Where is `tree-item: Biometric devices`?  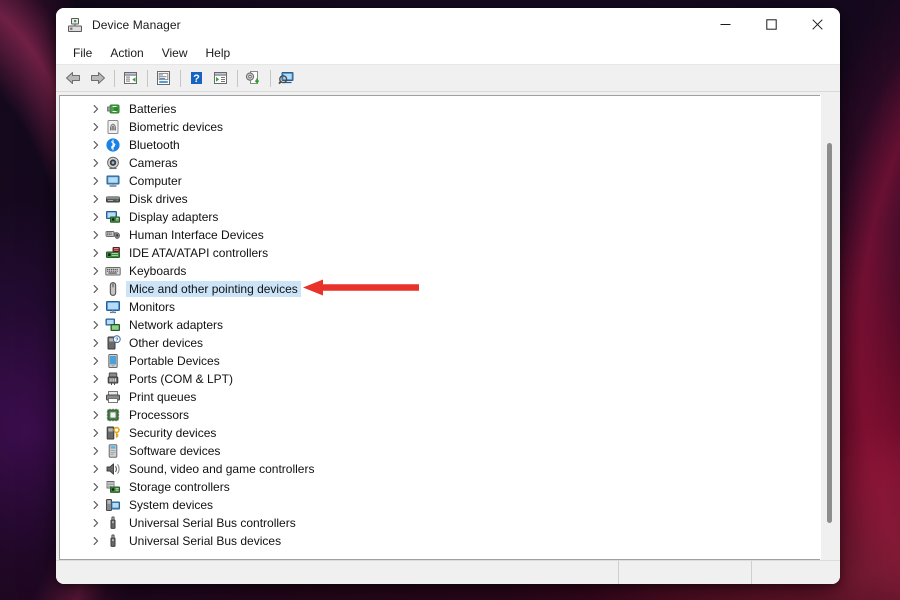
tree-item: Biometric devices is located at coordinates (440, 127).